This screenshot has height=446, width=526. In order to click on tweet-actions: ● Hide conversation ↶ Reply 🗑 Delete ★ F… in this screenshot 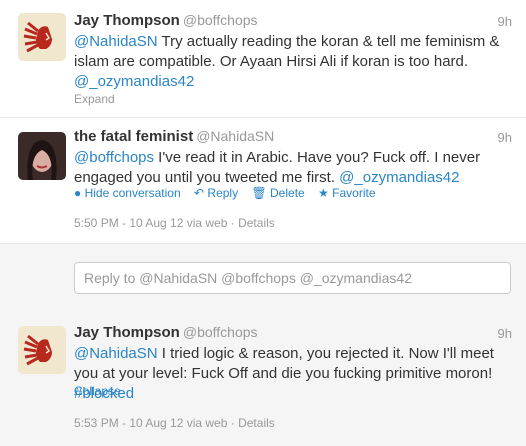, I will do `click(230, 193)`.